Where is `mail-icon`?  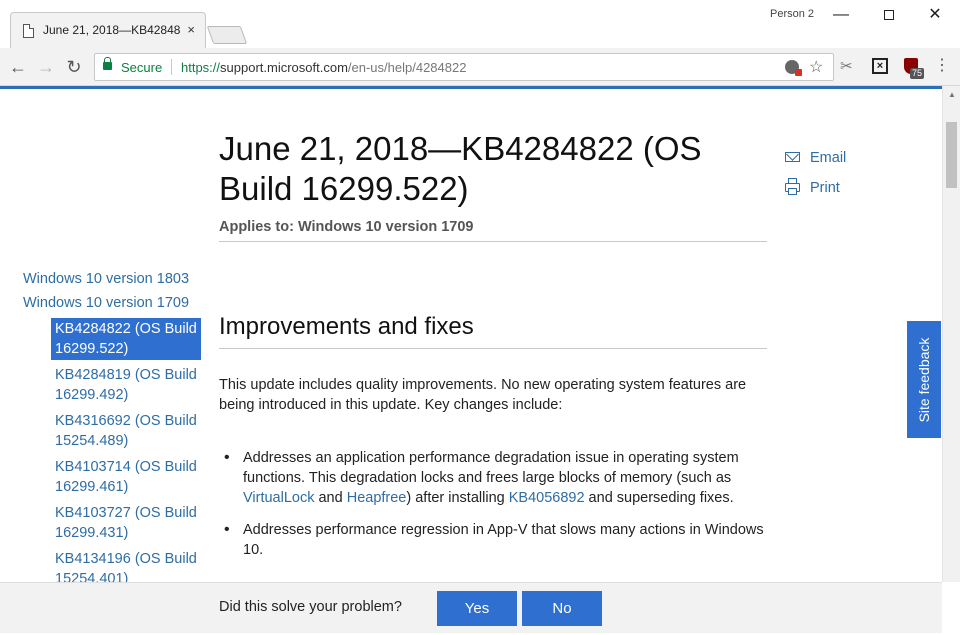
mail-icon is located at coordinates (792, 157).